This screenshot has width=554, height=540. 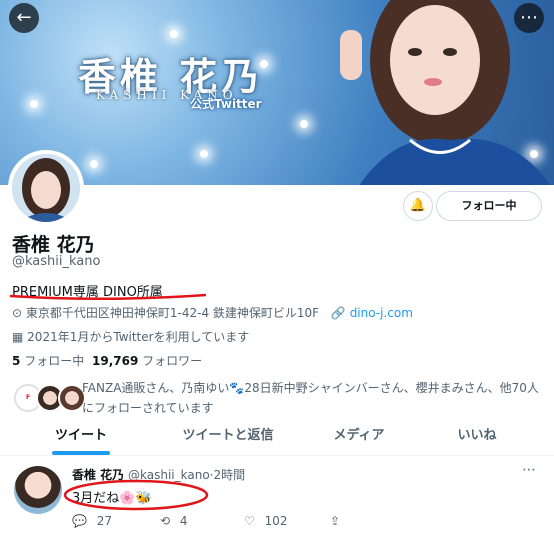 I want to click on tab-likes: いいね, so click(x=477, y=436).